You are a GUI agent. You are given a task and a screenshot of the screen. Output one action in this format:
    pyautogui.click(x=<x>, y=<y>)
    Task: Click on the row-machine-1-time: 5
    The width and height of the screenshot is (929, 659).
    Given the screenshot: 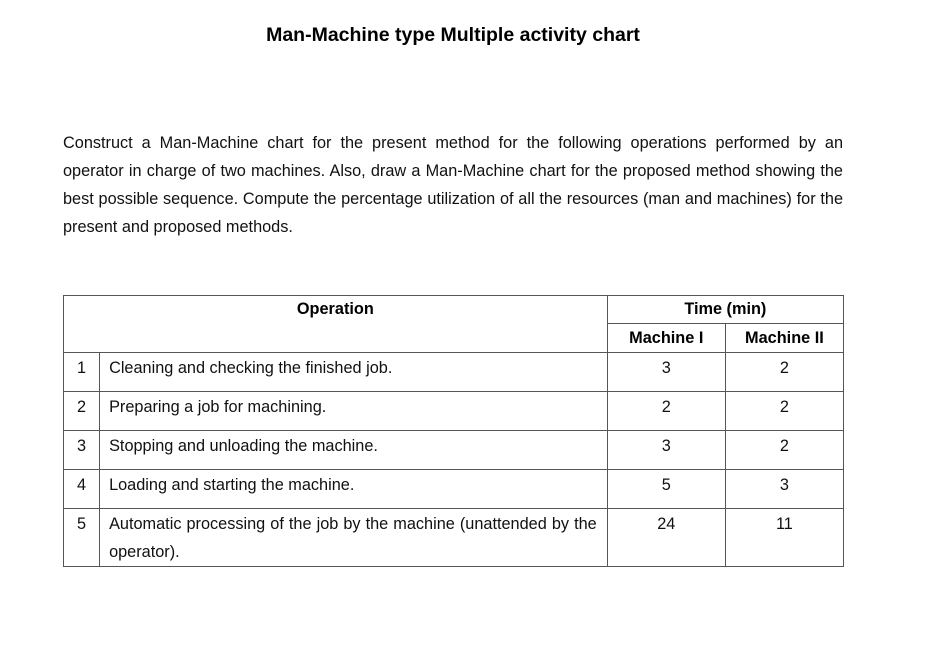 What is the action you would take?
    pyautogui.click(x=666, y=489)
    